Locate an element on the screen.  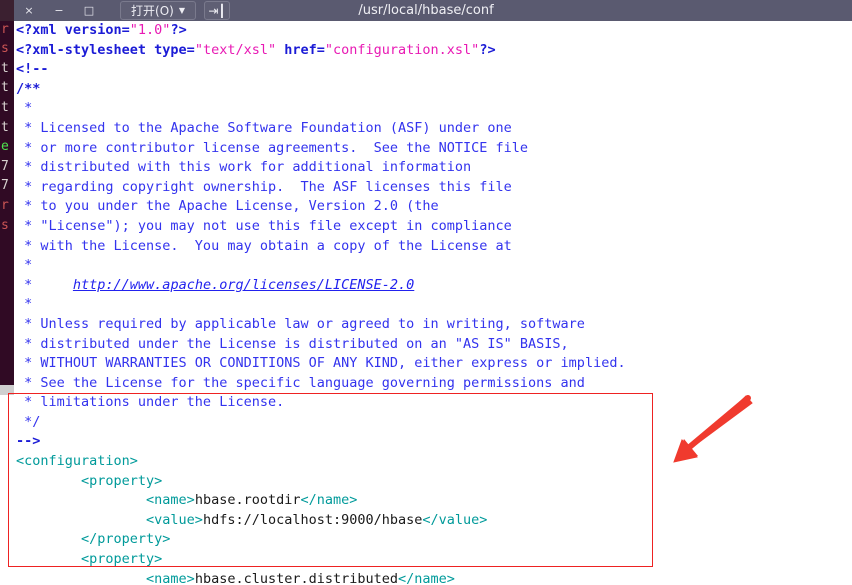
save-button: ⇥┃ is located at coordinates (217, 10).